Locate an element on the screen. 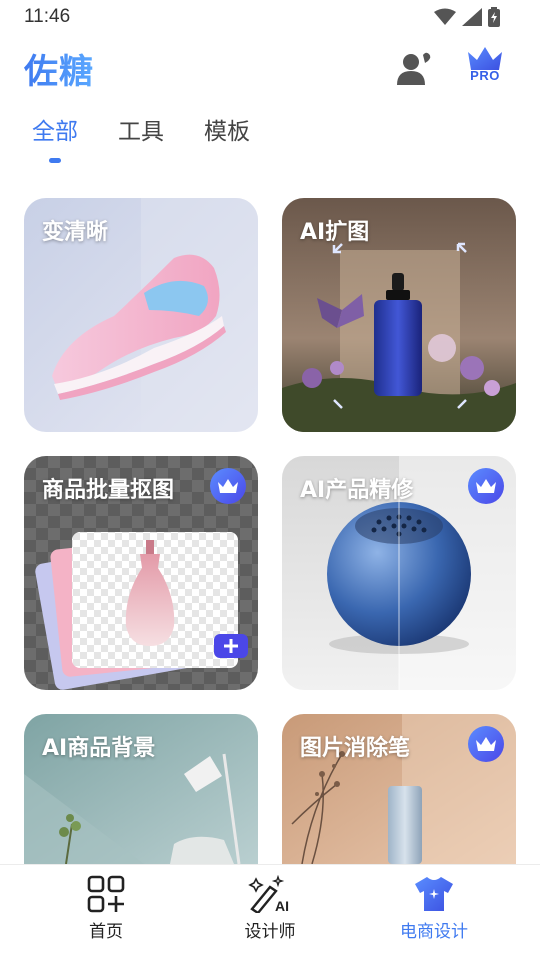 Image resolution: width=540 pixels, height=960 pixels. tab-tools: 工具 is located at coordinates (141, 129).